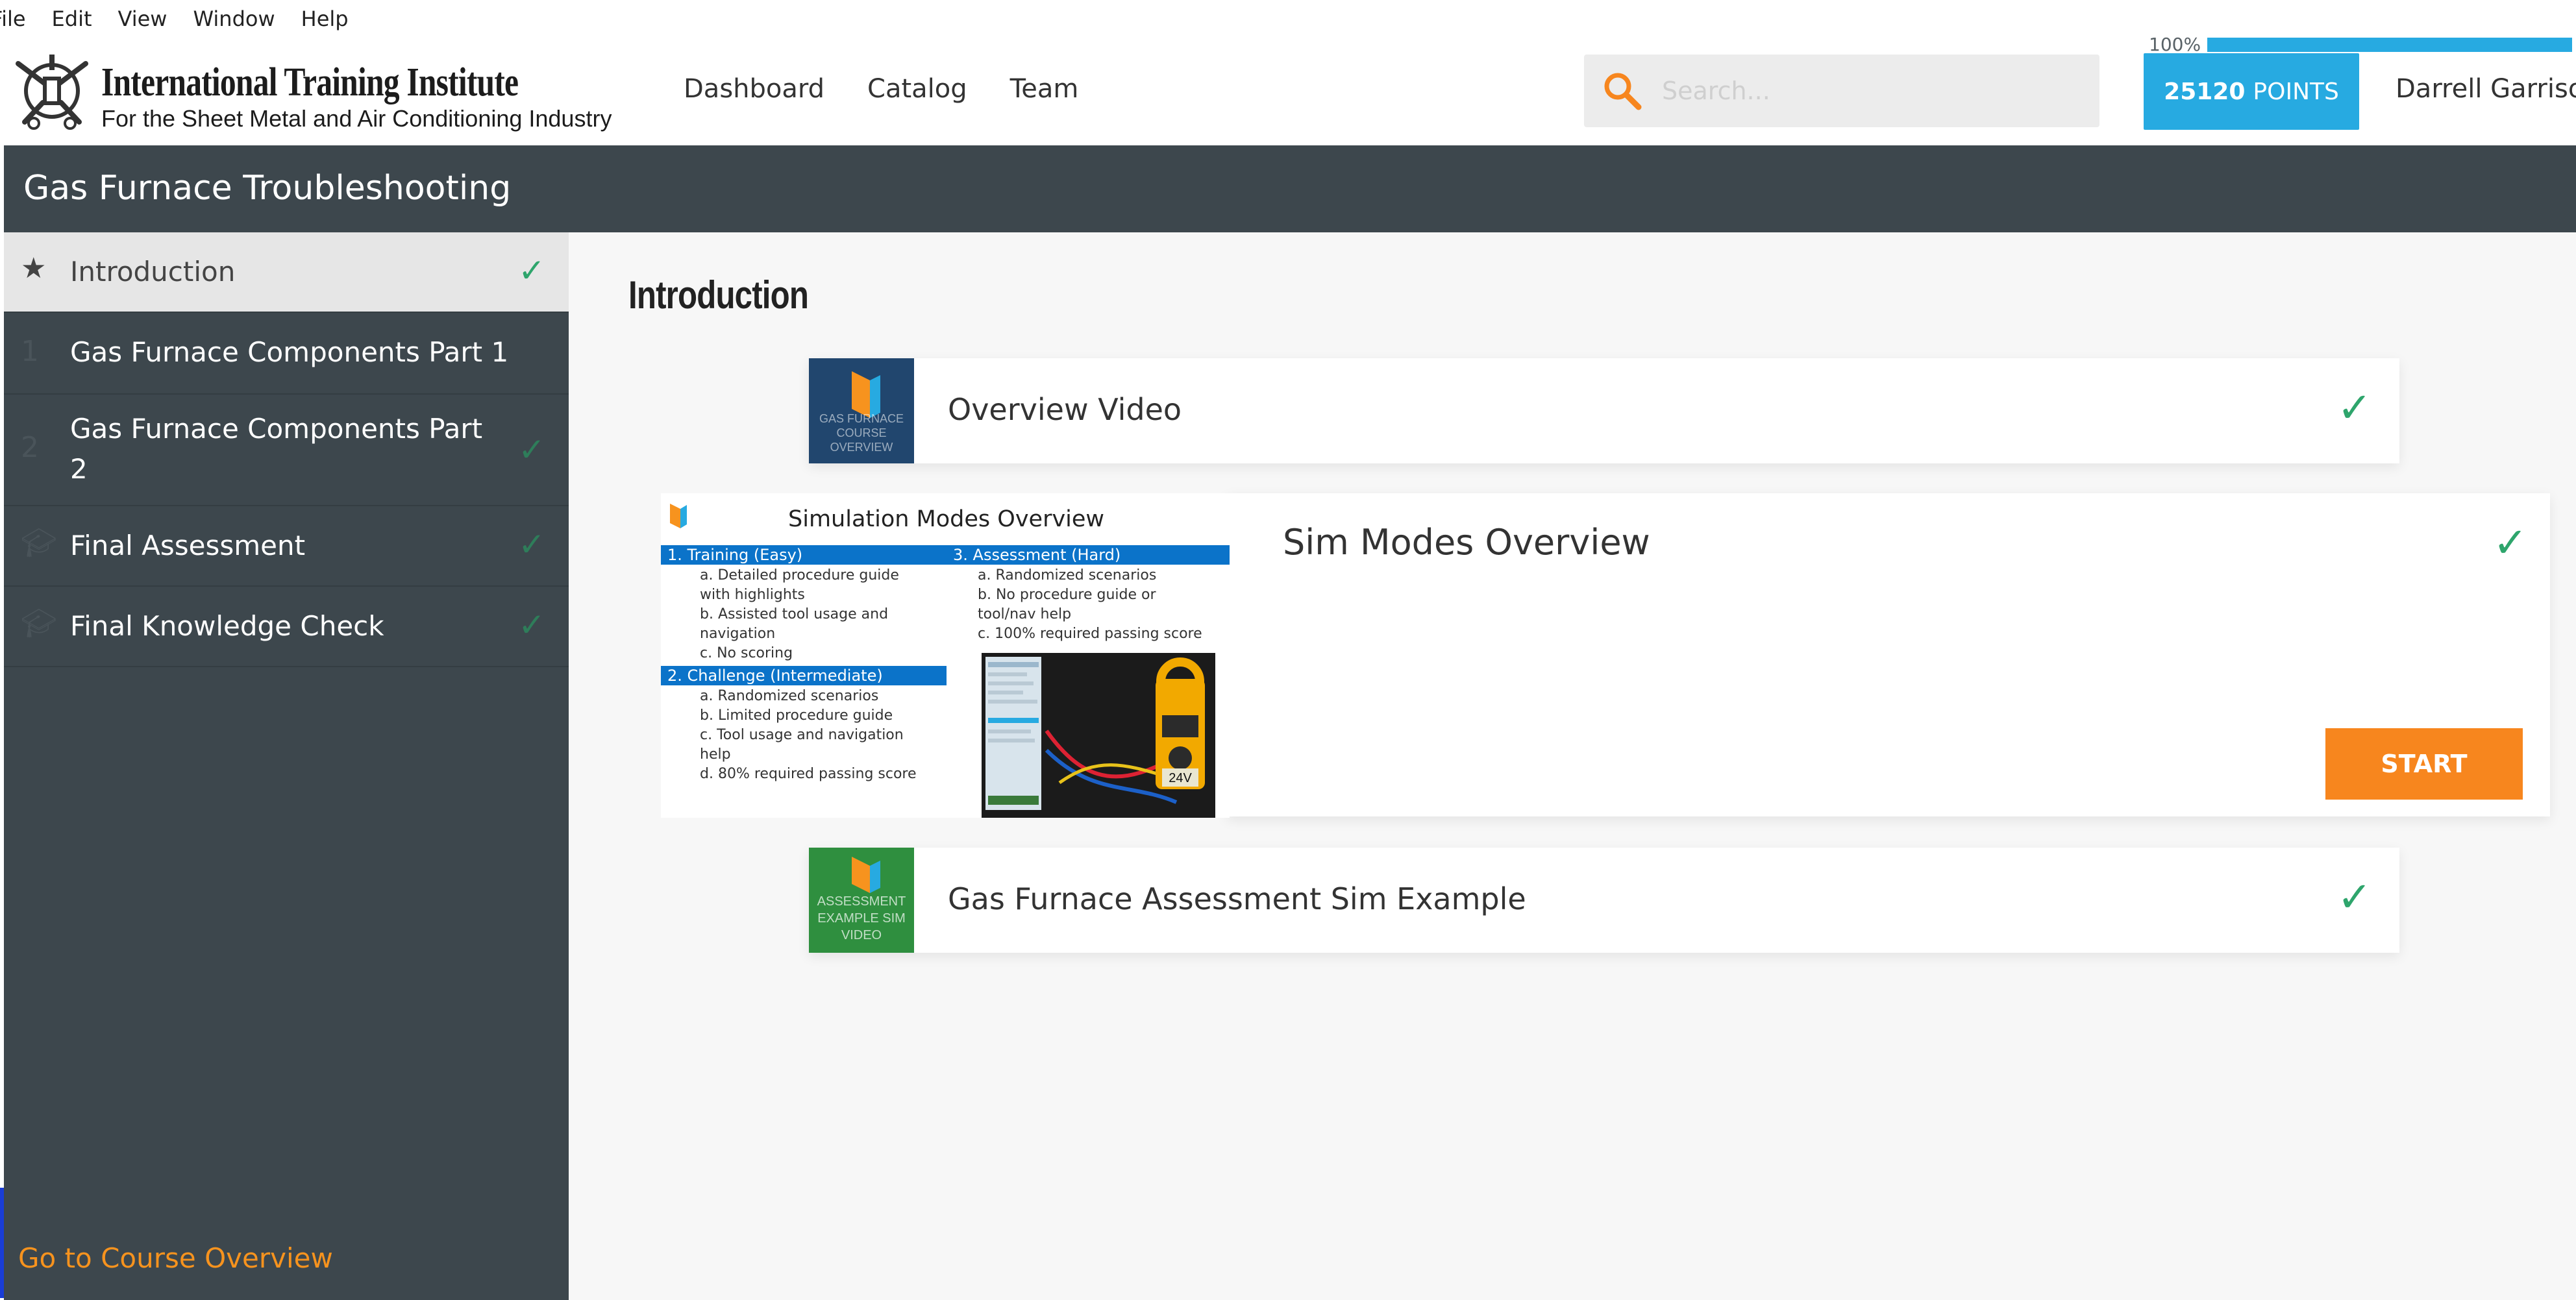 The height and width of the screenshot is (1300, 2576). What do you see at coordinates (946, 519) in the screenshot?
I see `slide-title: Simulation Modes Overview` at bounding box center [946, 519].